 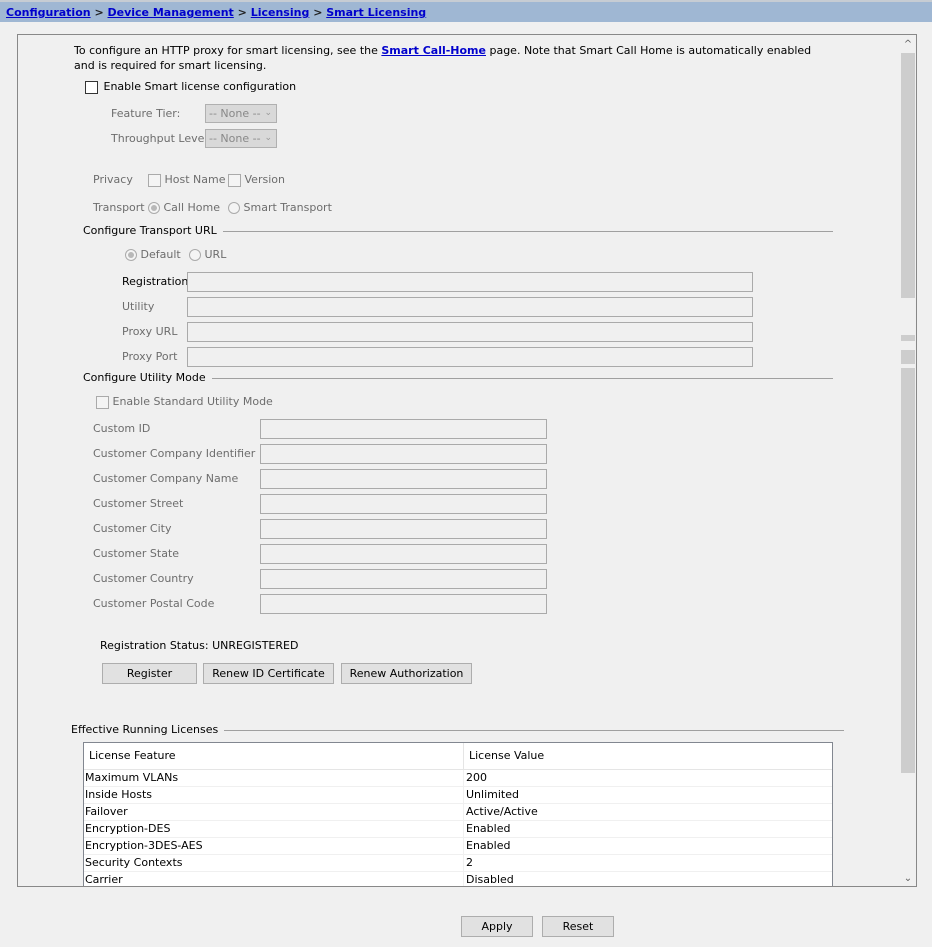 What do you see at coordinates (469, 862) in the screenshot?
I see `license-value-cell: 2` at bounding box center [469, 862].